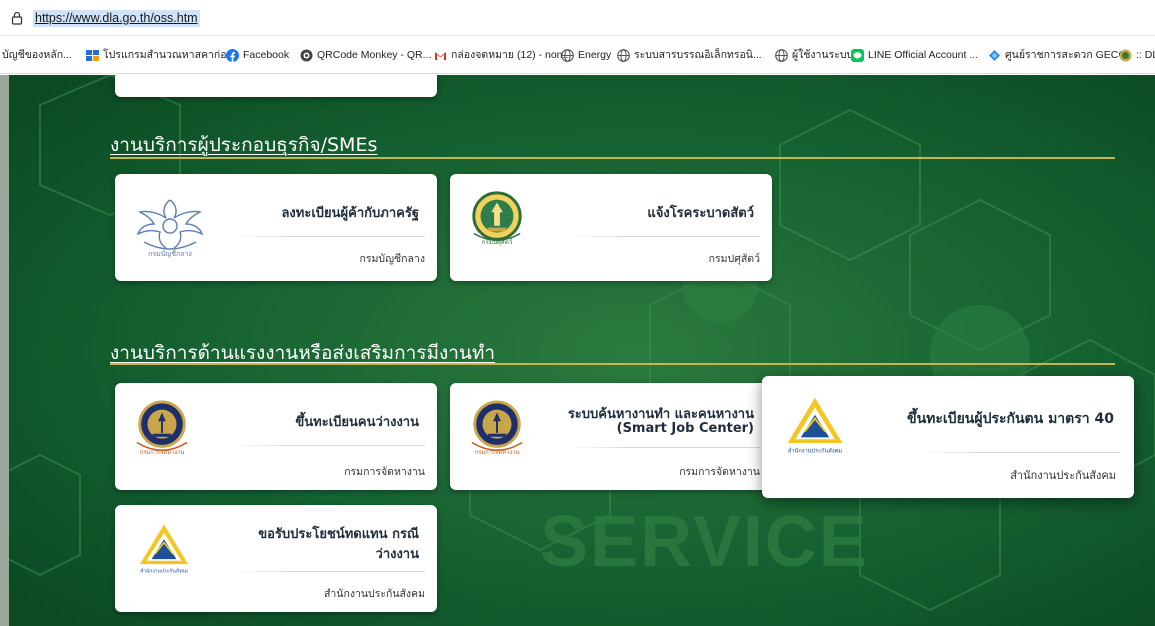  I want to click on bookmark-label: Facebook, so click(266, 55).